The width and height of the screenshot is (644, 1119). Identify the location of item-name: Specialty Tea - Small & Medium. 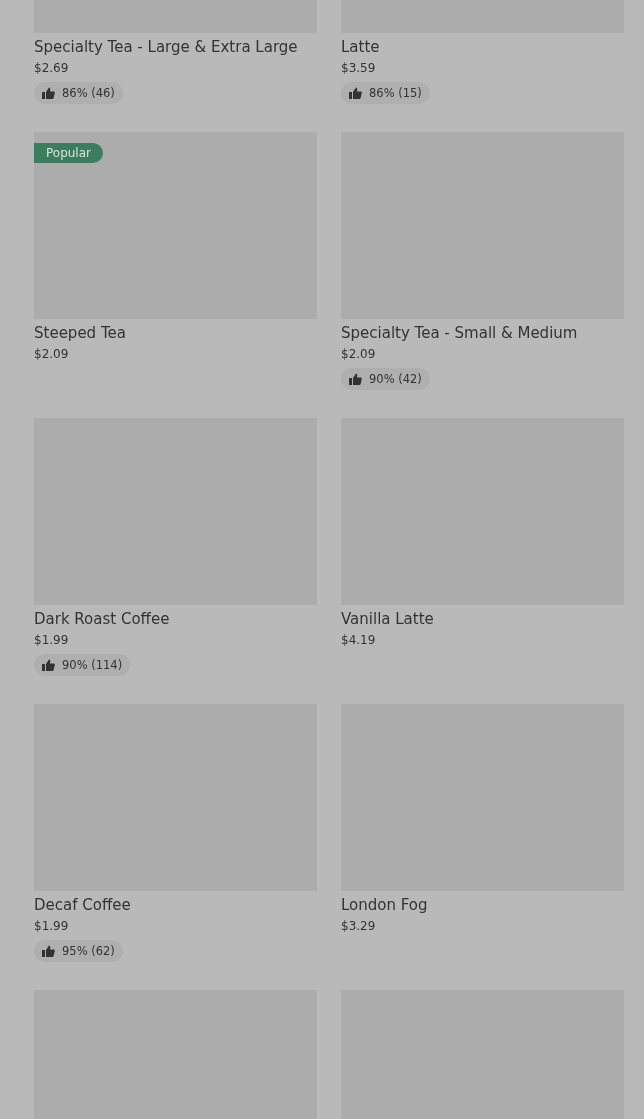
(459, 333).